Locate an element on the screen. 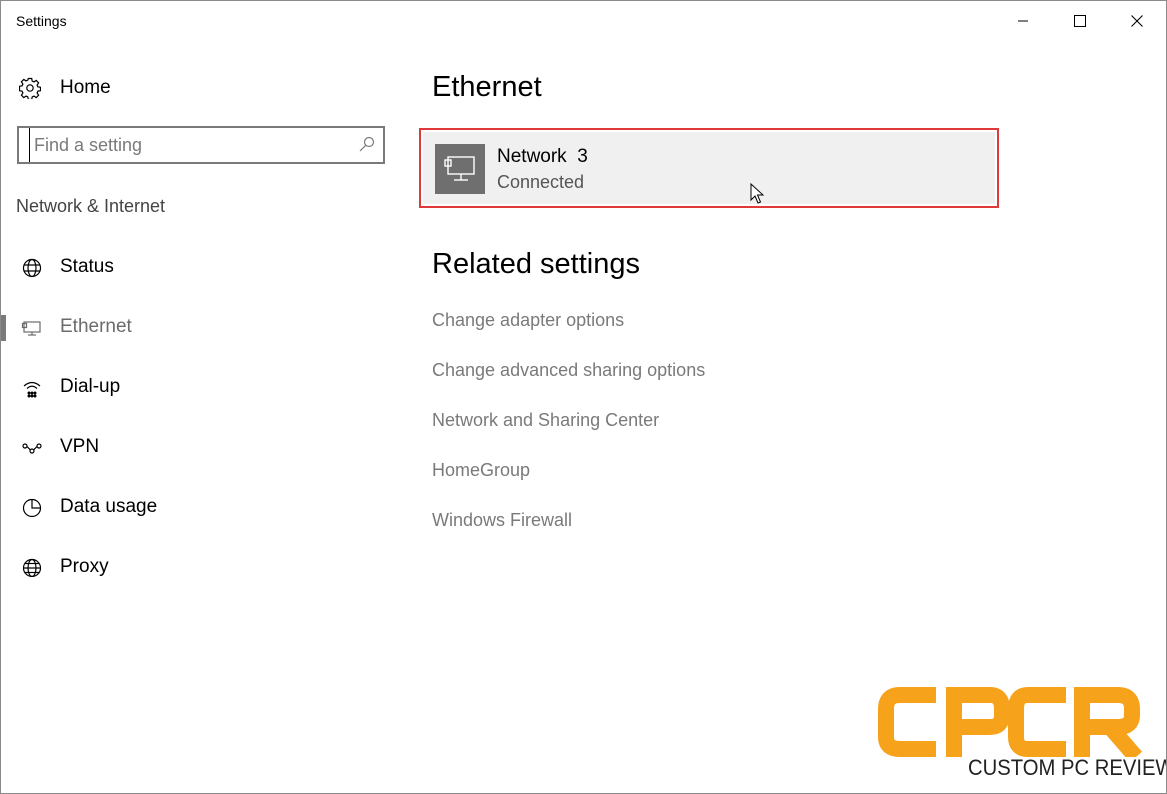 This screenshot has width=1167, height=794. sidebar-item-label: Ethernet is located at coordinates (96, 326).